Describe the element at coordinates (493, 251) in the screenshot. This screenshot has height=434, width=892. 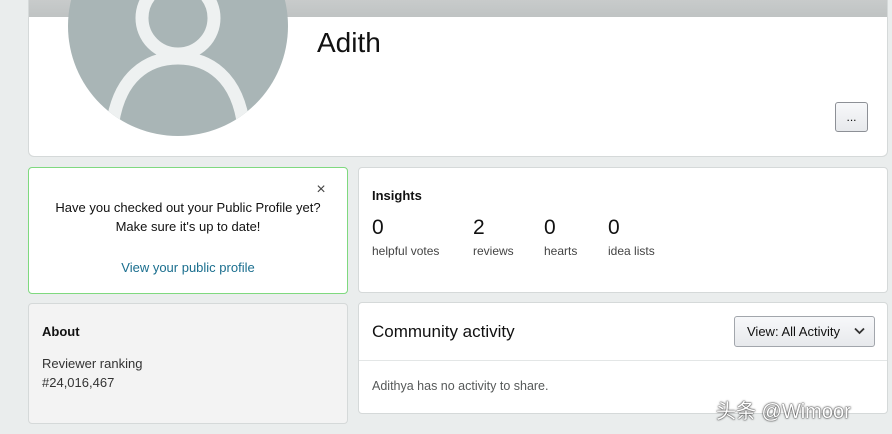
I see `stat-label: reviews` at that location.